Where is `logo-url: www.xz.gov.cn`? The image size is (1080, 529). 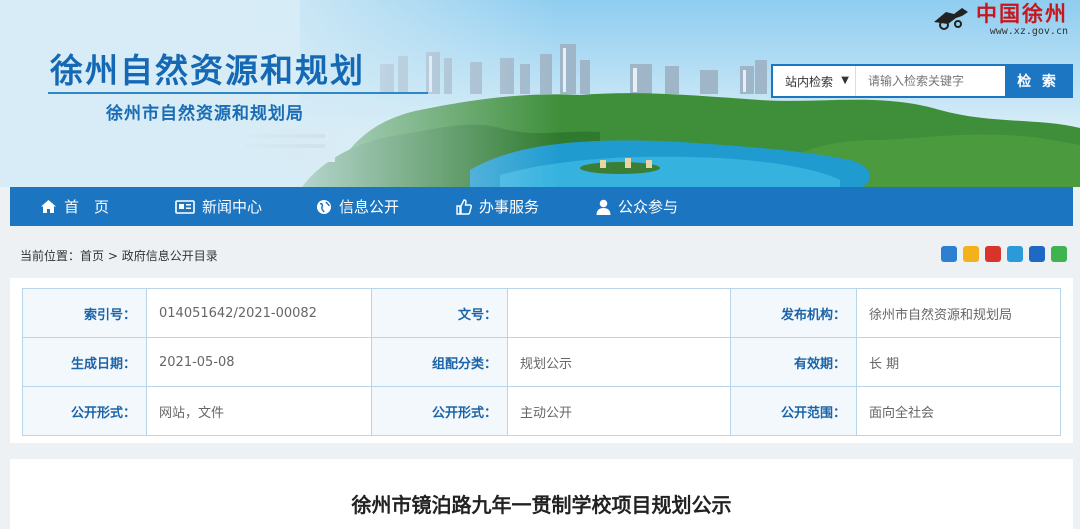 logo-url: www.xz.gov.cn is located at coordinates (1028, 31).